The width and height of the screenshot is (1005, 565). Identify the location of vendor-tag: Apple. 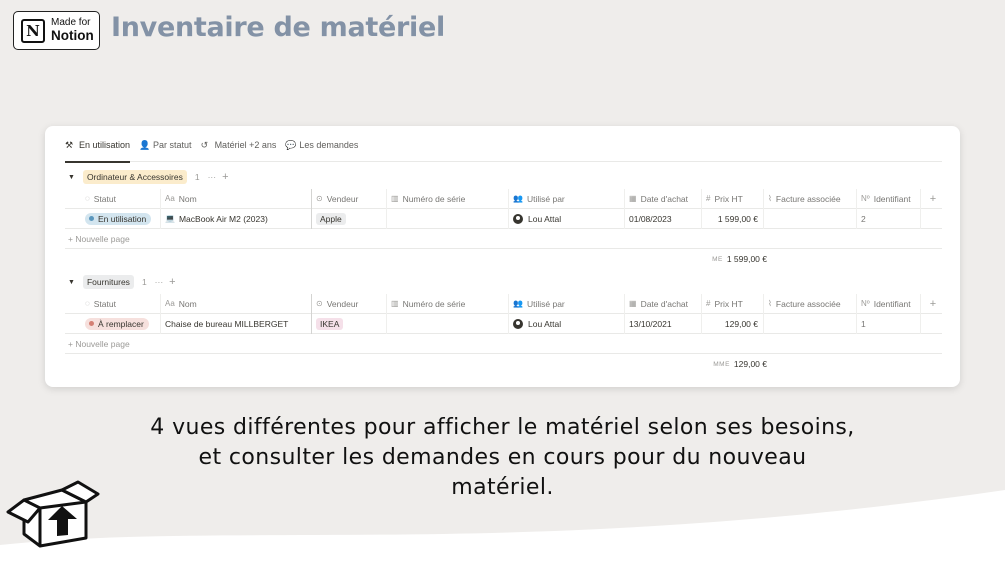
(331, 218).